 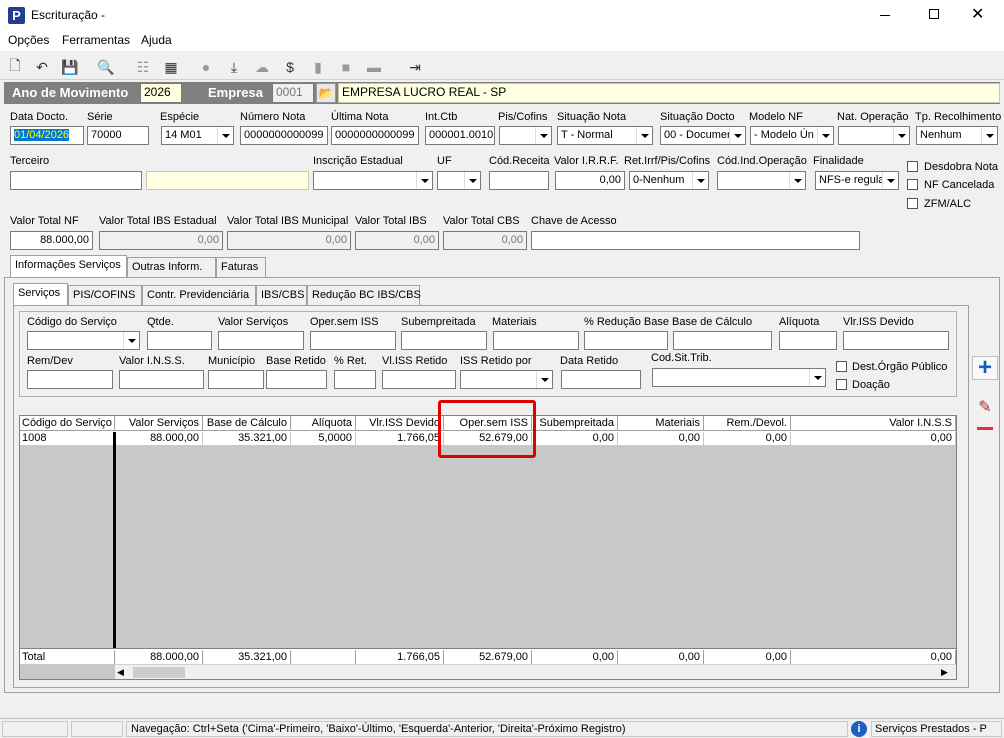 What do you see at coordinates (96, 40) in the screenshot?
I see `menu-ferramentas: Ferramentas` at bounding box center [96, 40].